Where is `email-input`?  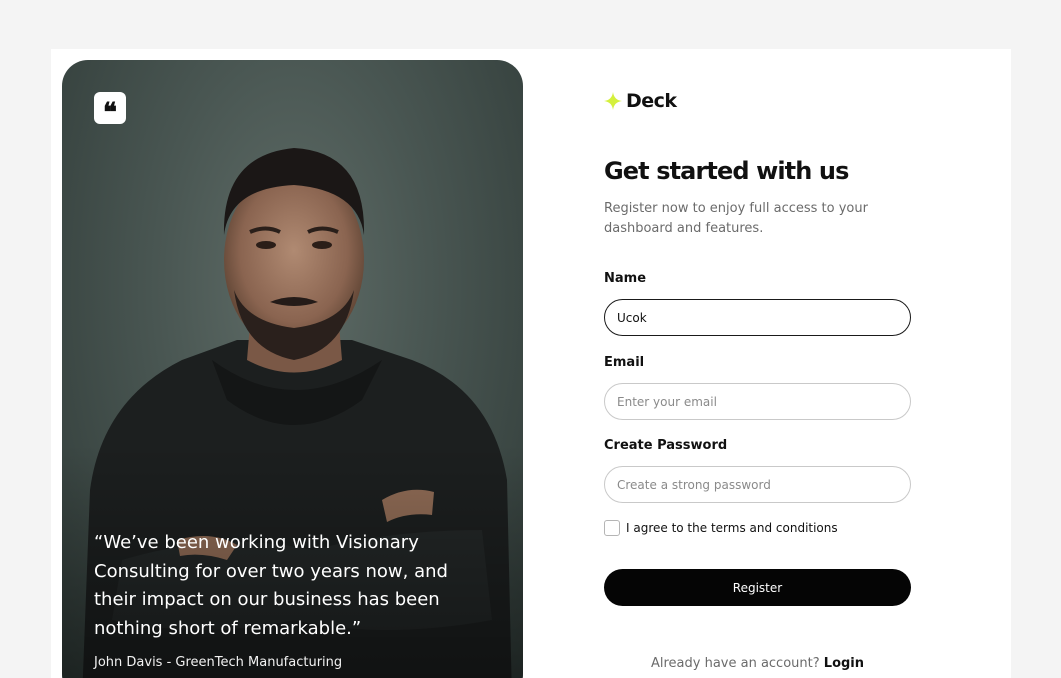
email-input is located at coordinates (757, 401).